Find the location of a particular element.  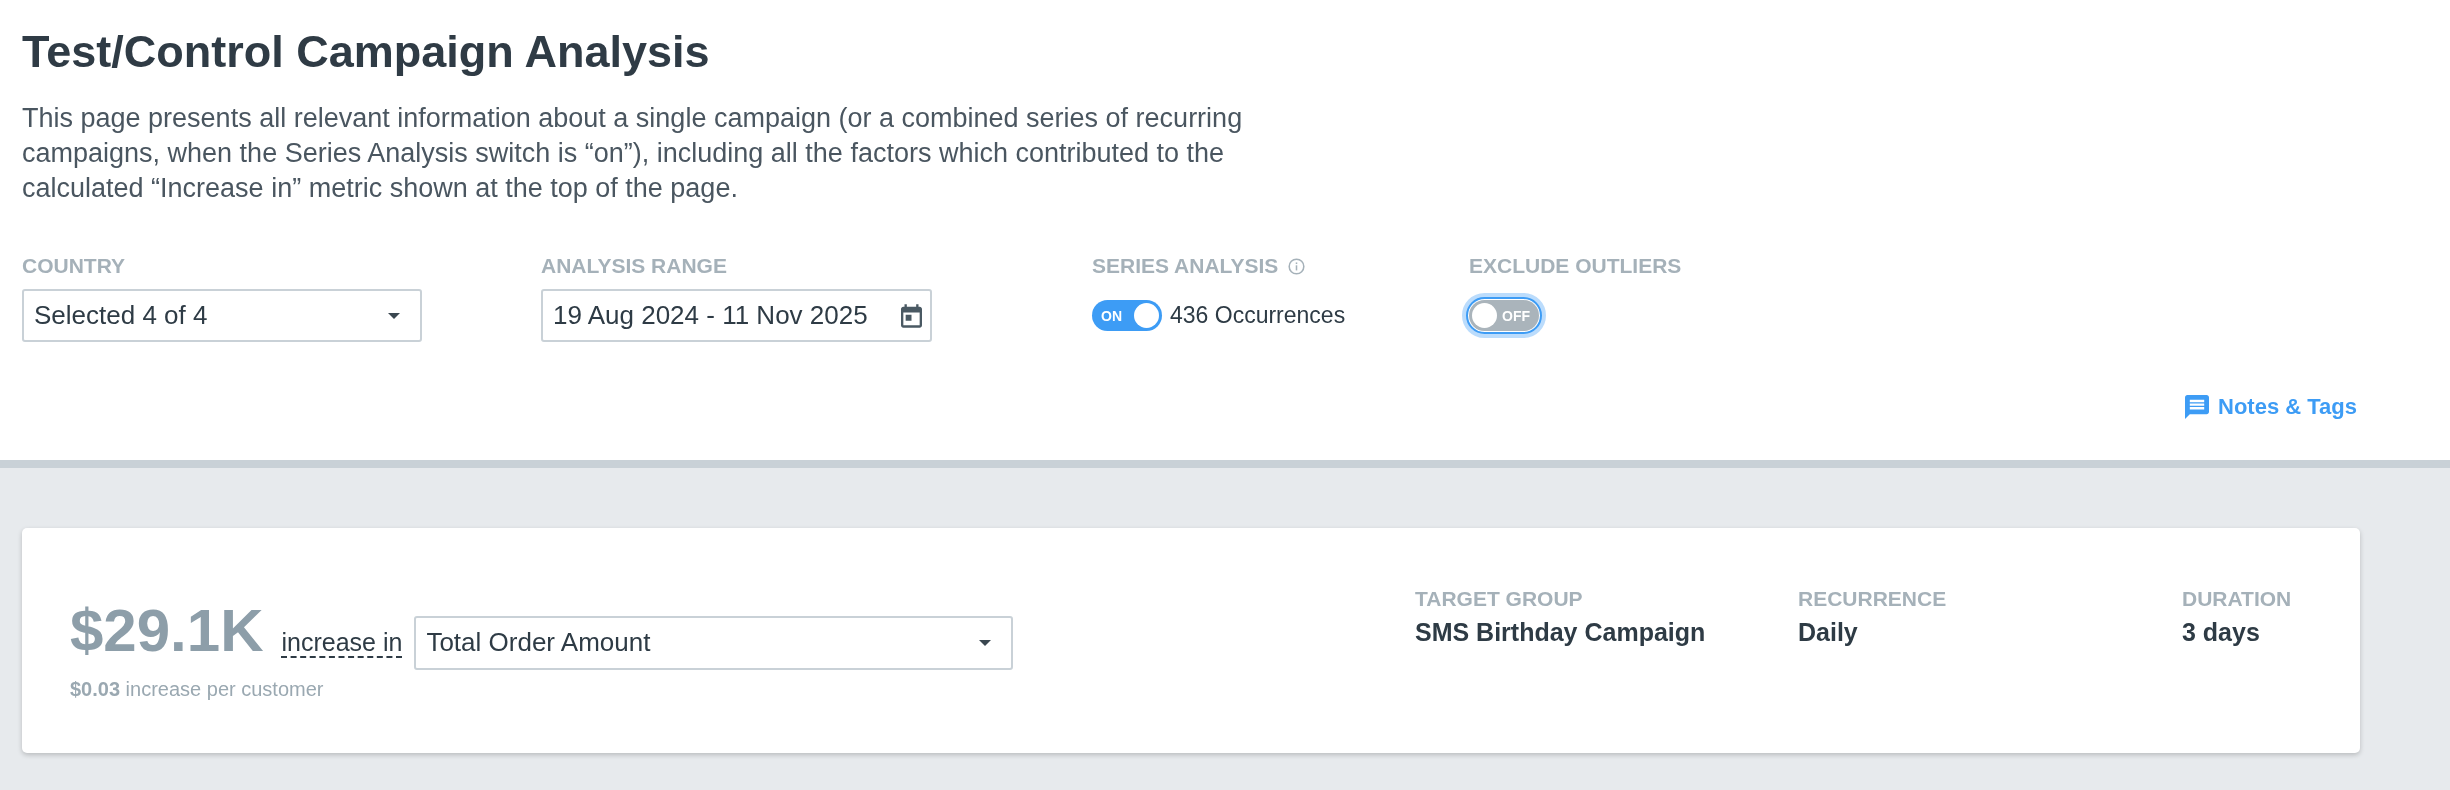

increase-in-label: increase in is located at coordinates (342, 643).